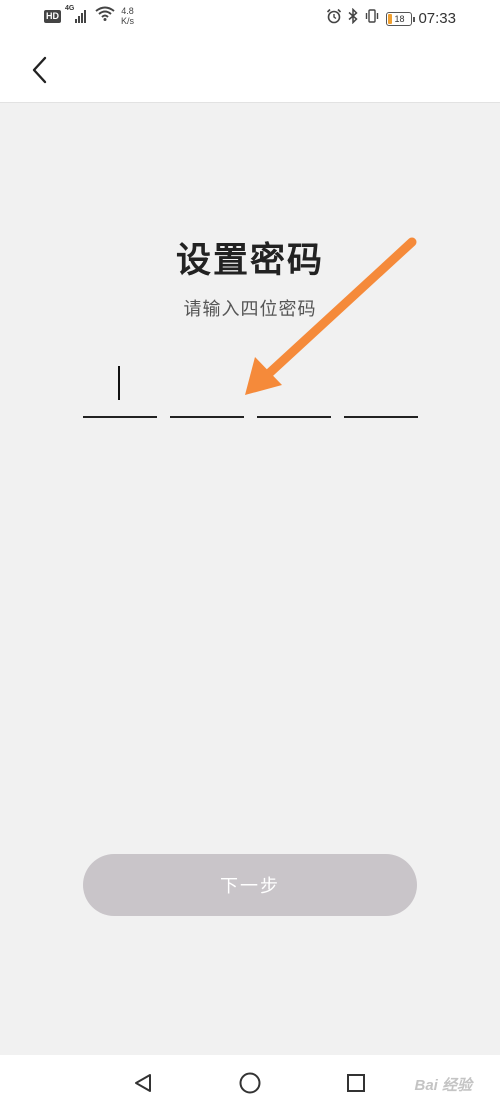 Image resolution: width=500 pixels, height=1111 pixels. What do you see at coordinates (250, 390) in the screenshot?
I see `pin-input-row` at bounding box center [250, 390].